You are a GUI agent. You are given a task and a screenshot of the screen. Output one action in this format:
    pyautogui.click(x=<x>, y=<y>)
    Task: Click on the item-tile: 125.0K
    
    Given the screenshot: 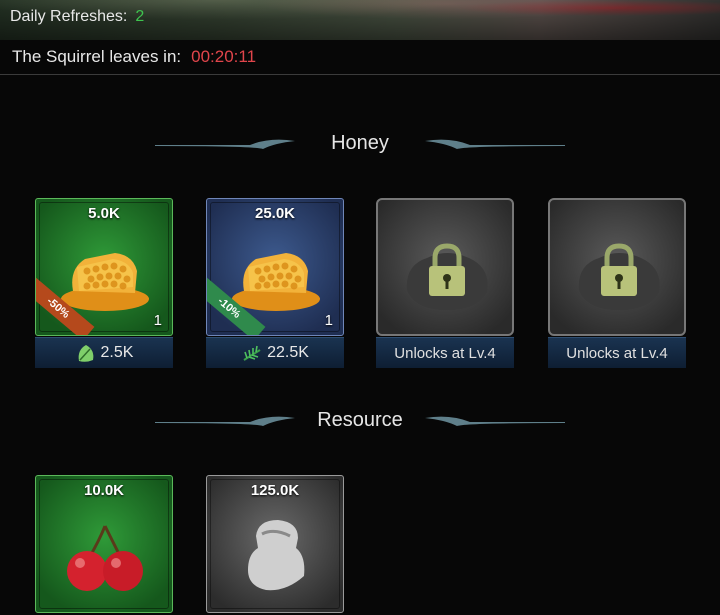 What is the action you would take?
    pyautogui.click(x=275, y=544)
    